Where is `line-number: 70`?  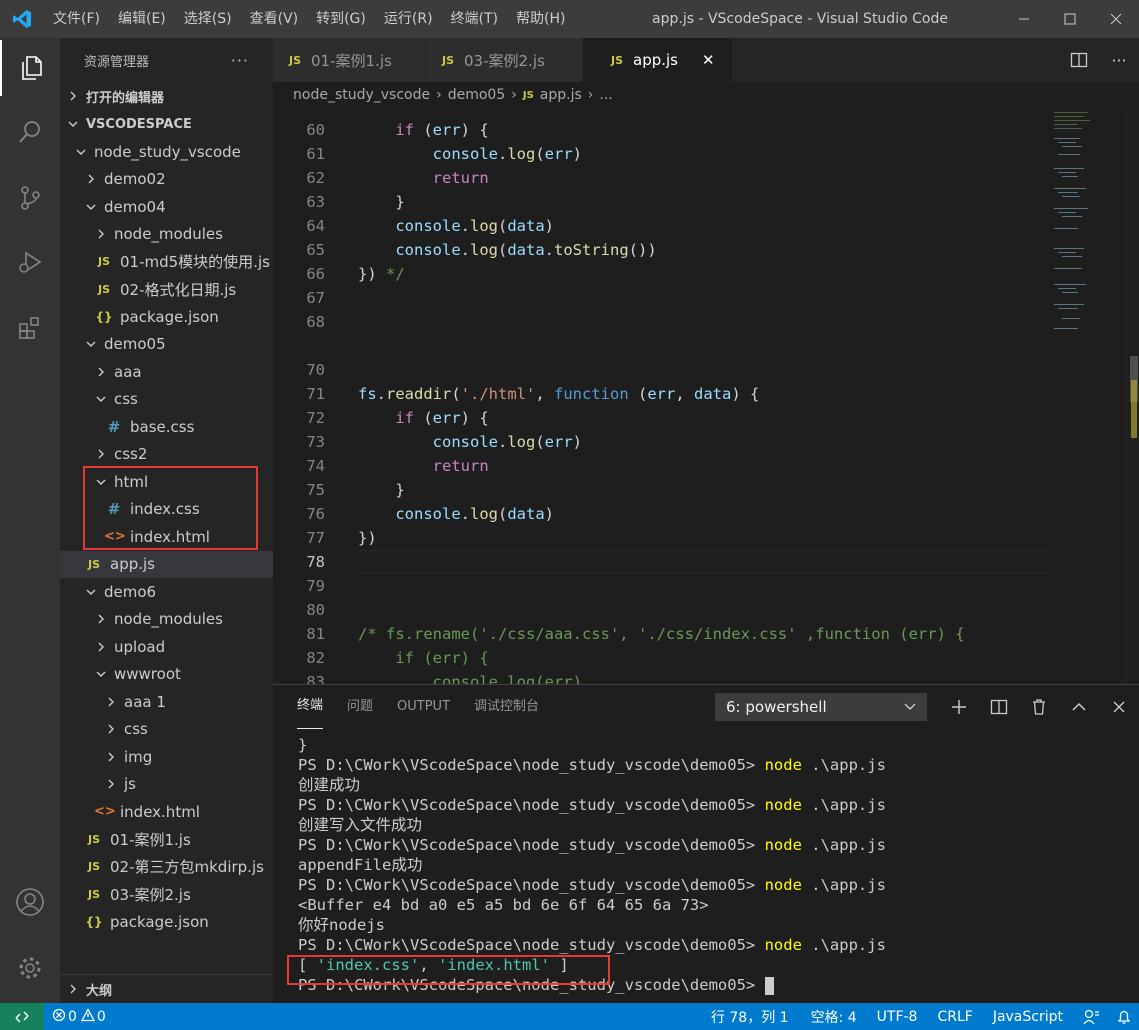 line-number: 70 is located at coordinates (315, 370).